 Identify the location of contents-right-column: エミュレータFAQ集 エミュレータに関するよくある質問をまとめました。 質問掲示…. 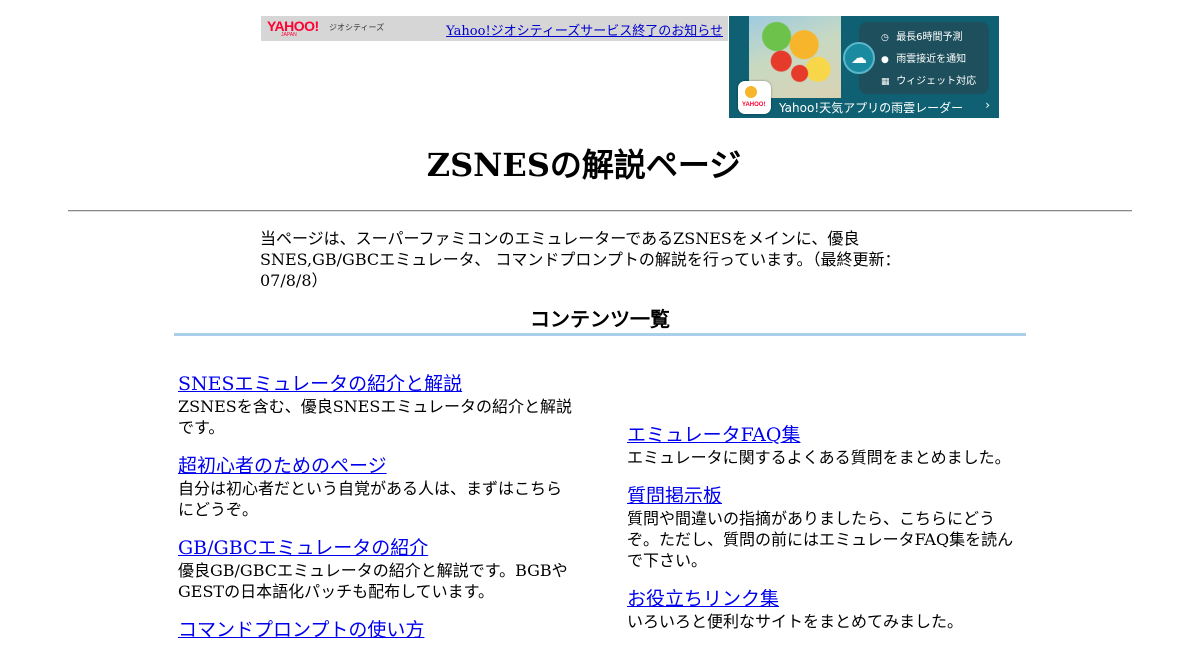
(824, 536).